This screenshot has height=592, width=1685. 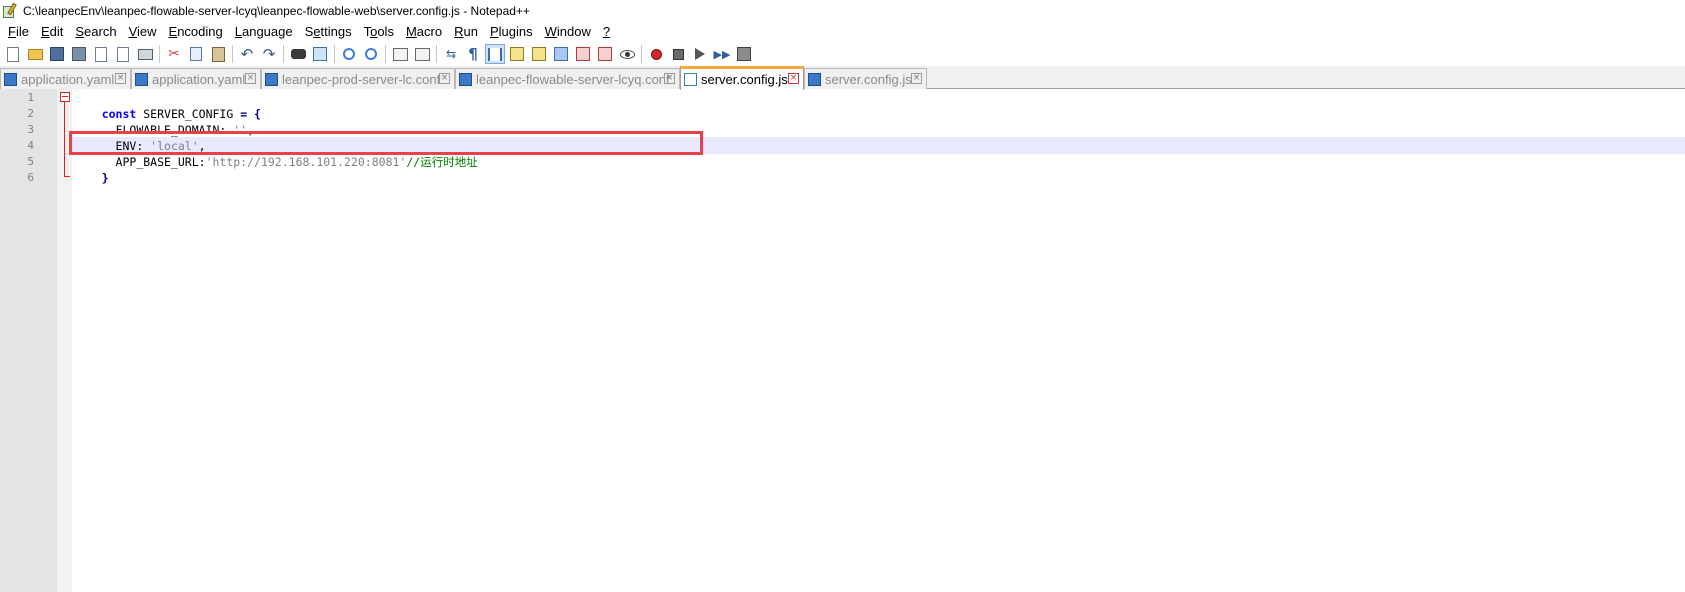 I want to click on doc-map-button, so click(x=539, y=54).